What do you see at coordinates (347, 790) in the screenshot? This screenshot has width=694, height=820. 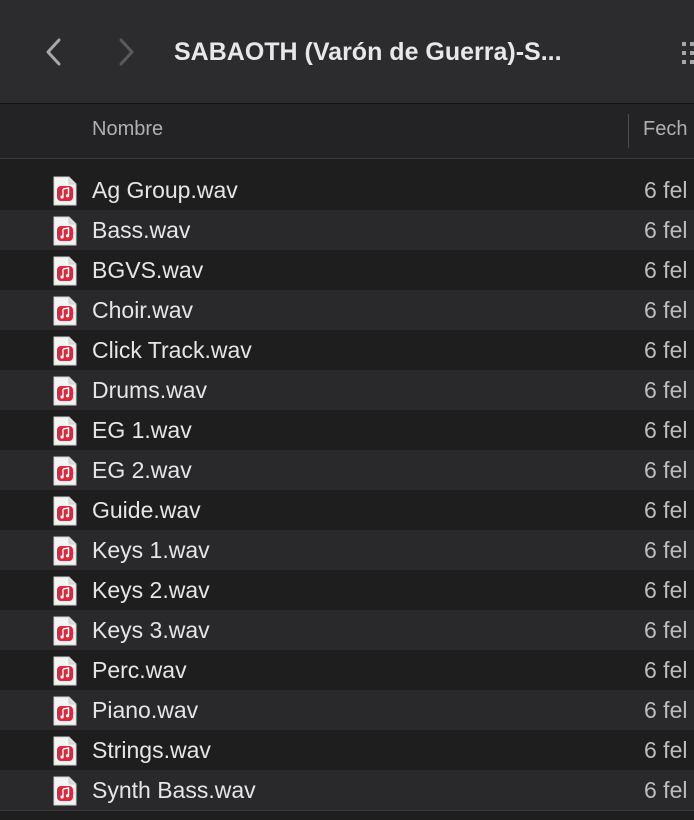 I see `file-row: Synth Bass.wav 6 fel` at bounding box center [347, 790].